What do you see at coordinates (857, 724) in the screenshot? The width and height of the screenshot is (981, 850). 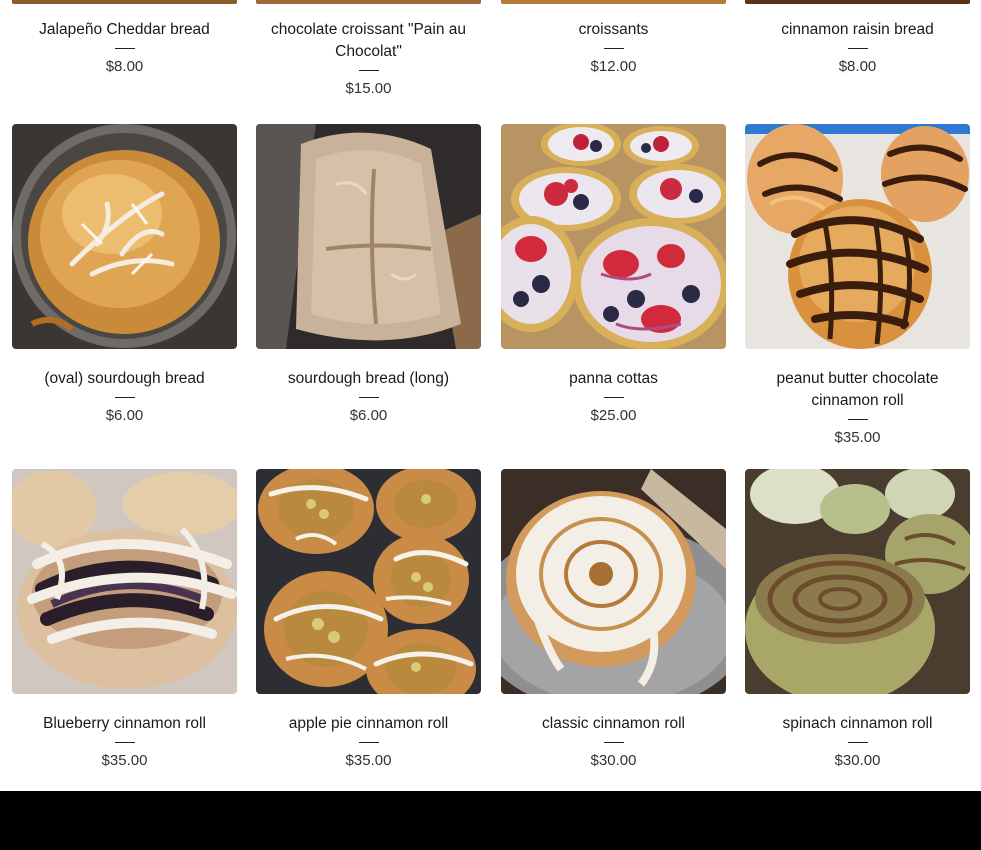 I see `product-name: spinach cinnamon roll` at bounding box center [857, 724].